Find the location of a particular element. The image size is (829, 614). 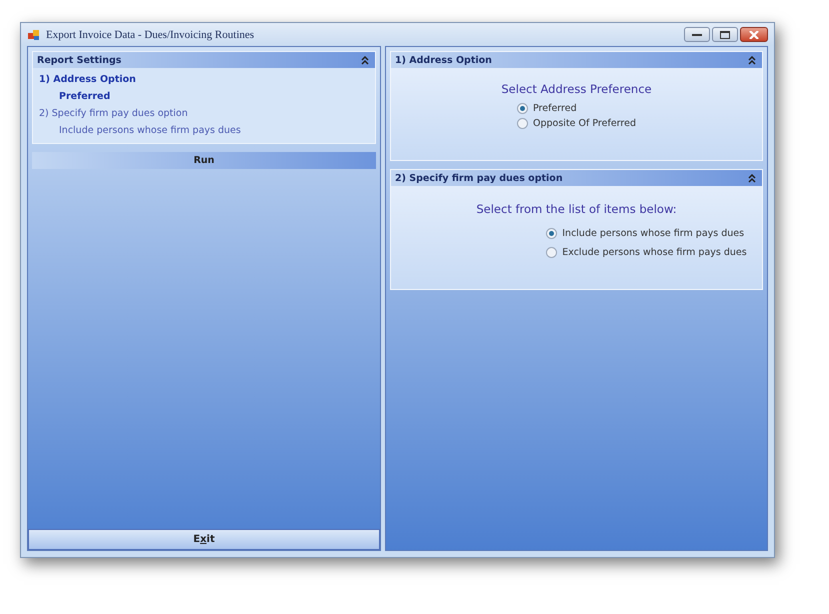

settings-step: 1) Address Option is located at coordinates (204, 79).